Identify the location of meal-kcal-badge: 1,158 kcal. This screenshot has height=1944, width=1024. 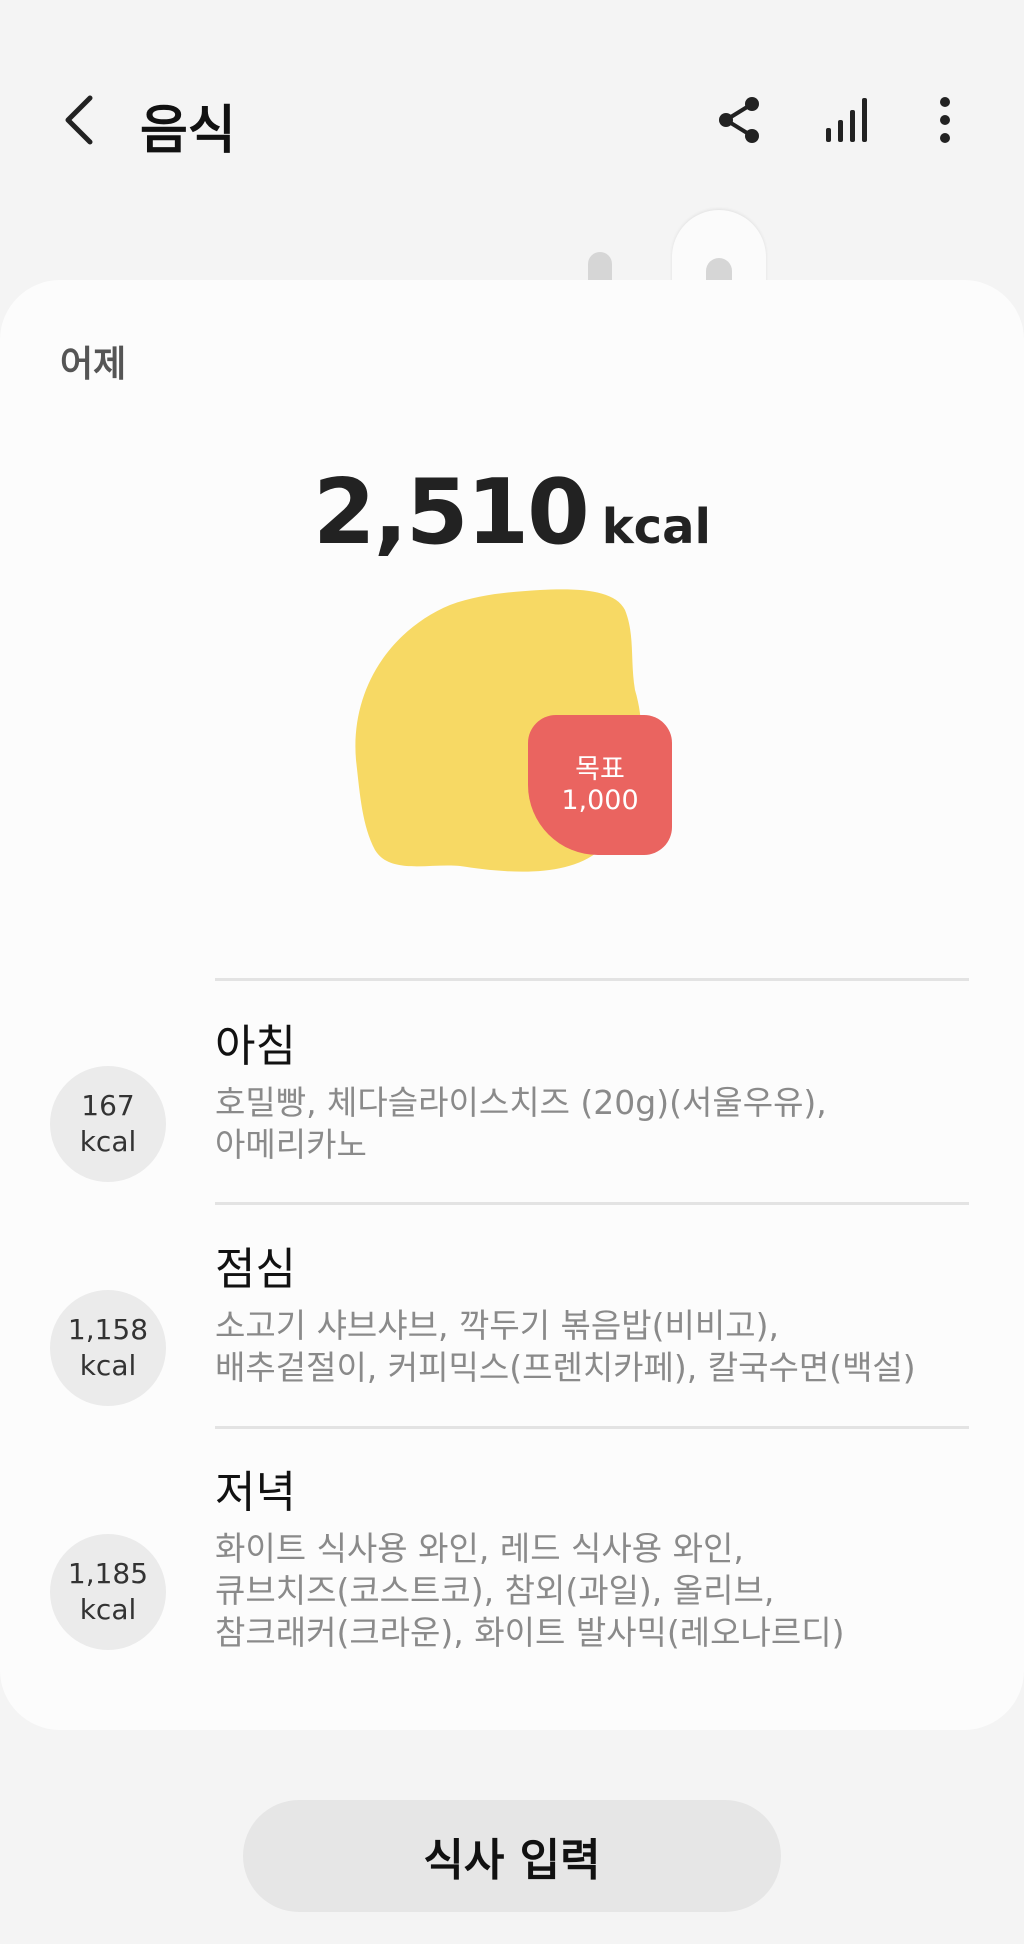
(108, 1348).